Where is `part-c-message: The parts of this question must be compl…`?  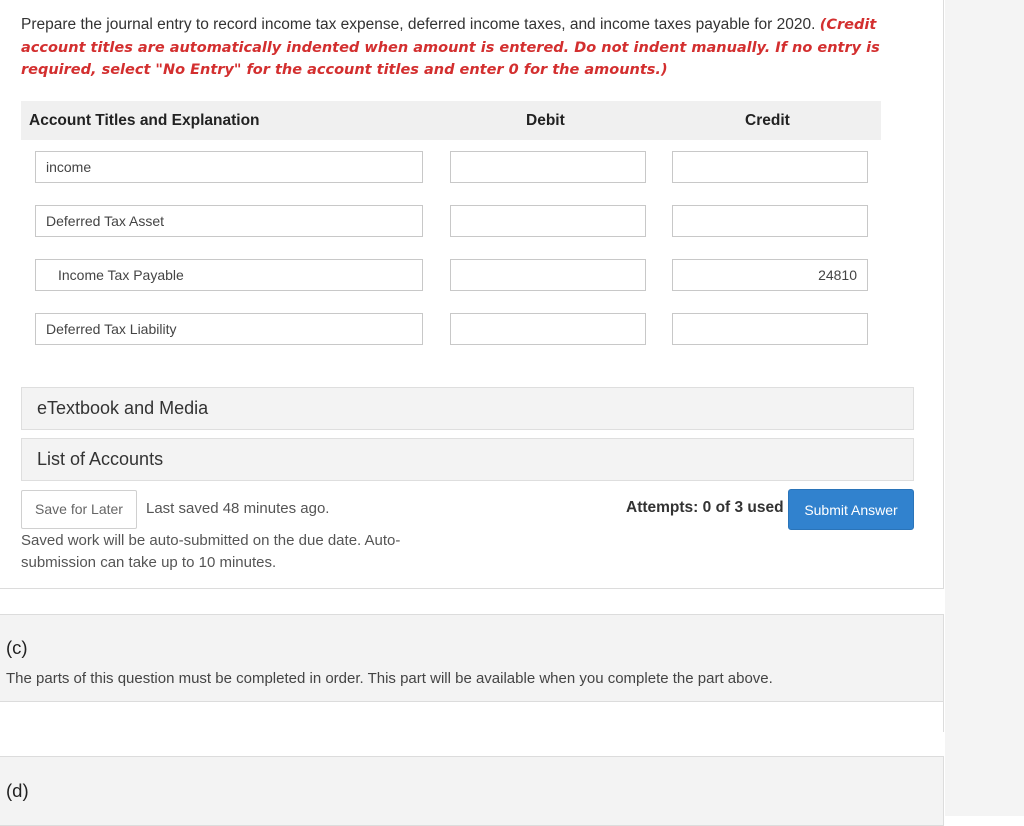 part-c-message: The parts of this question must be compl… is located at coordinates (389, 678).